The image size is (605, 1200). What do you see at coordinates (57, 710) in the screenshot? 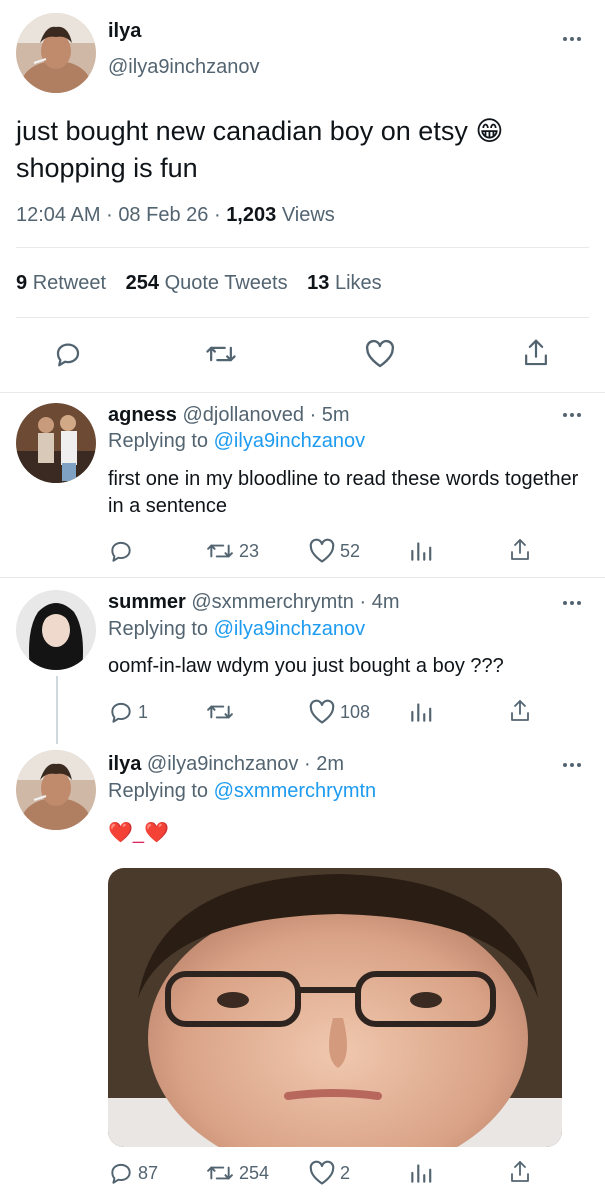
I see `thread-connector` at bounding box center [57, 710].